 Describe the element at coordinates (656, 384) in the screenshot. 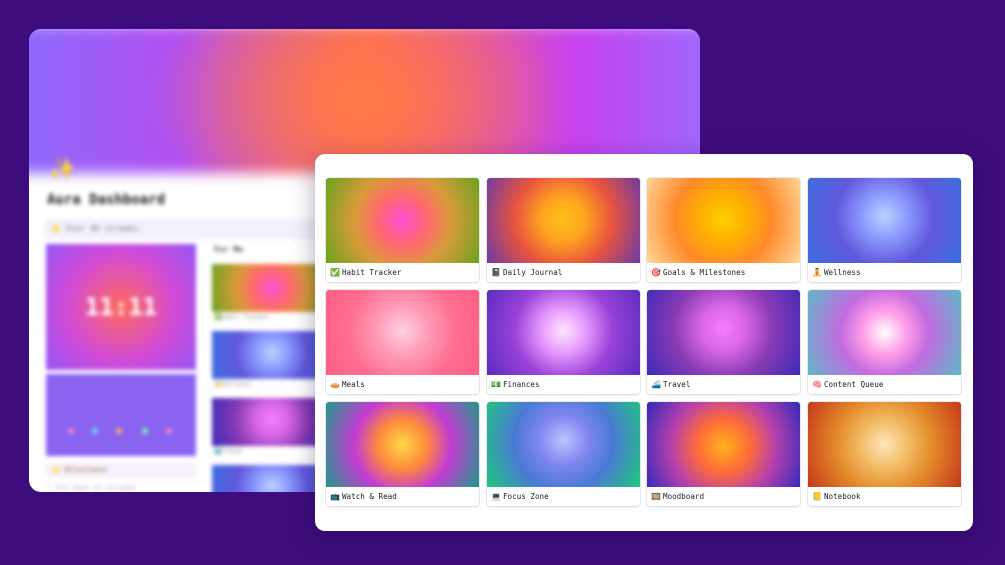

I see `train-icon: 🚄` at that location.